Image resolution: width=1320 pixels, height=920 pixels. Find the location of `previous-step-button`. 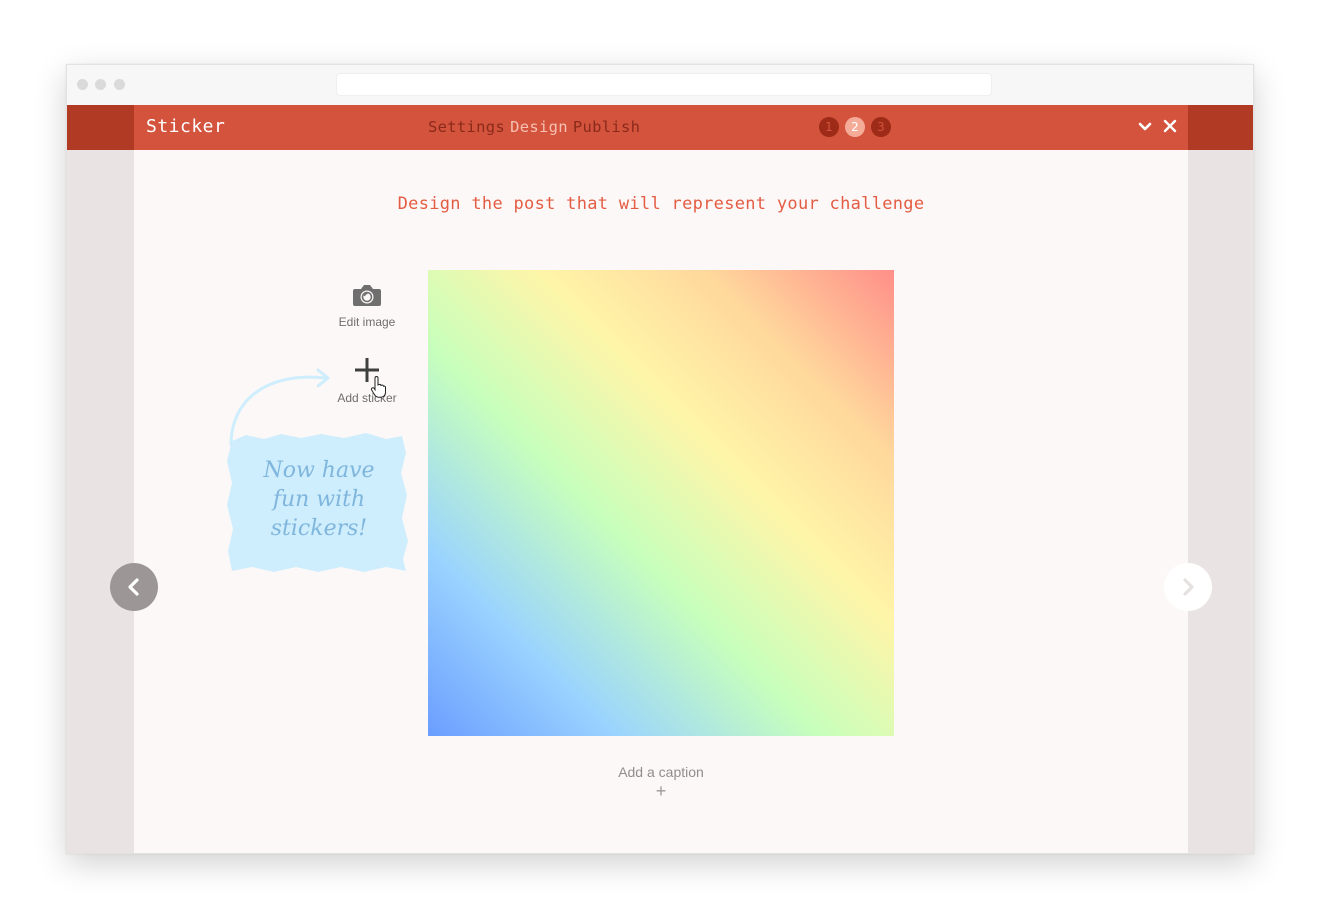

previous-step-button is located at coordinates (134, 587).